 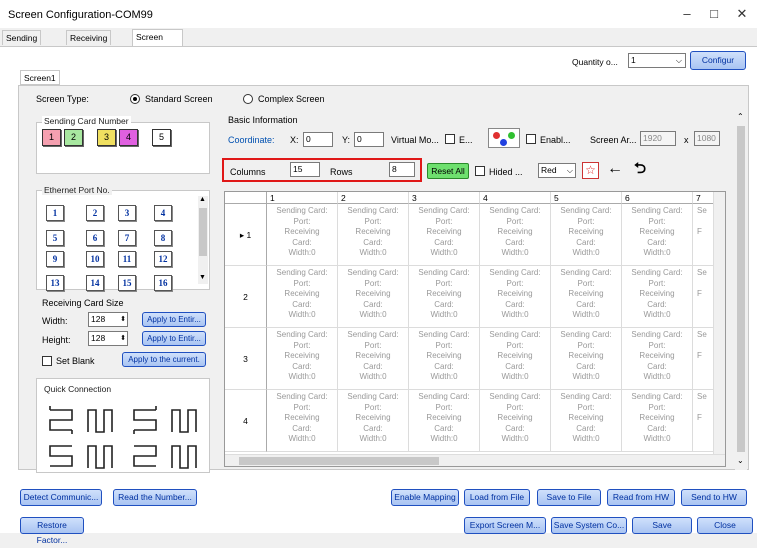 I want to click on ethernet-port-7-button: 7, so click(x=127, y=238).